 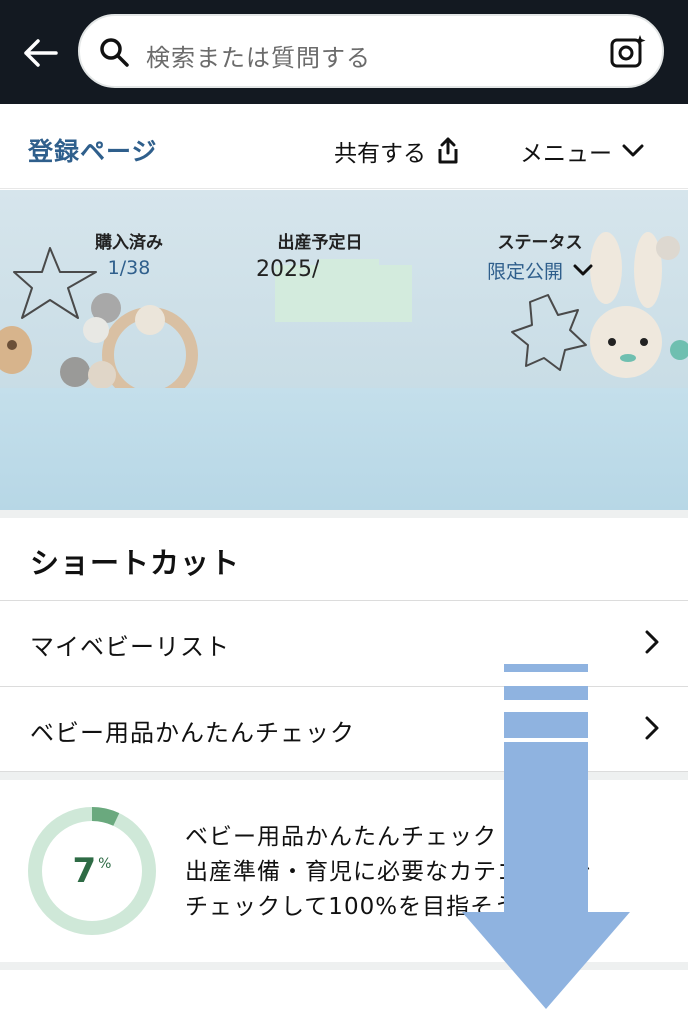 What do you see at coordinates (566, 154) in the screenshot?
I see `menu-label: メニュー` at bounding box center [566, 154].